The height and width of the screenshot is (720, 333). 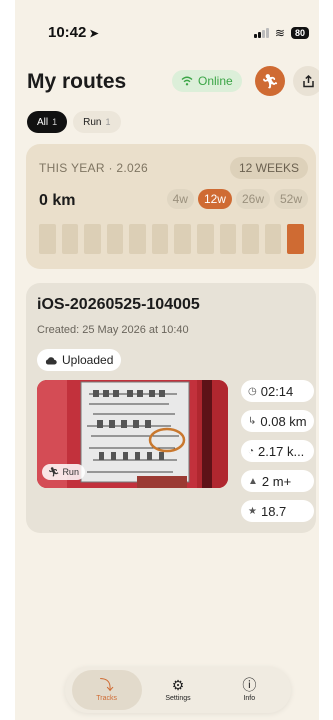 I want to click on year-distance: 0 km, so click(x=57, y=200).